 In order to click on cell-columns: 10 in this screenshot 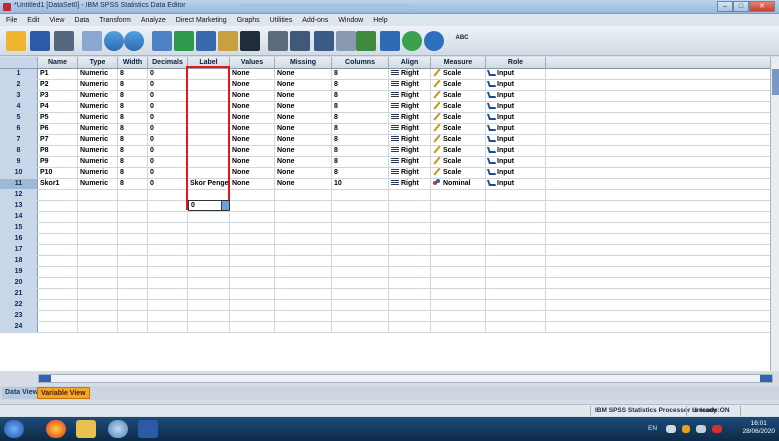, I will do `click(360, 184)`.